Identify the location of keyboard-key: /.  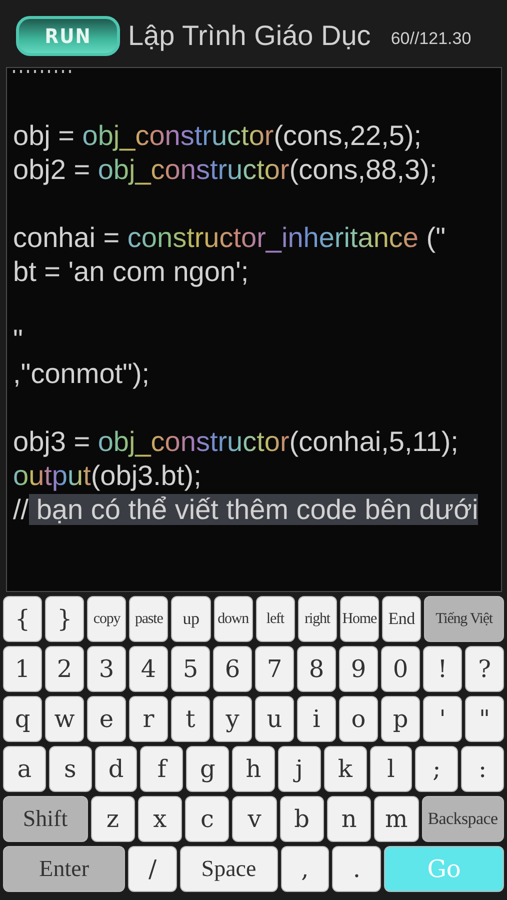
(152, 869).